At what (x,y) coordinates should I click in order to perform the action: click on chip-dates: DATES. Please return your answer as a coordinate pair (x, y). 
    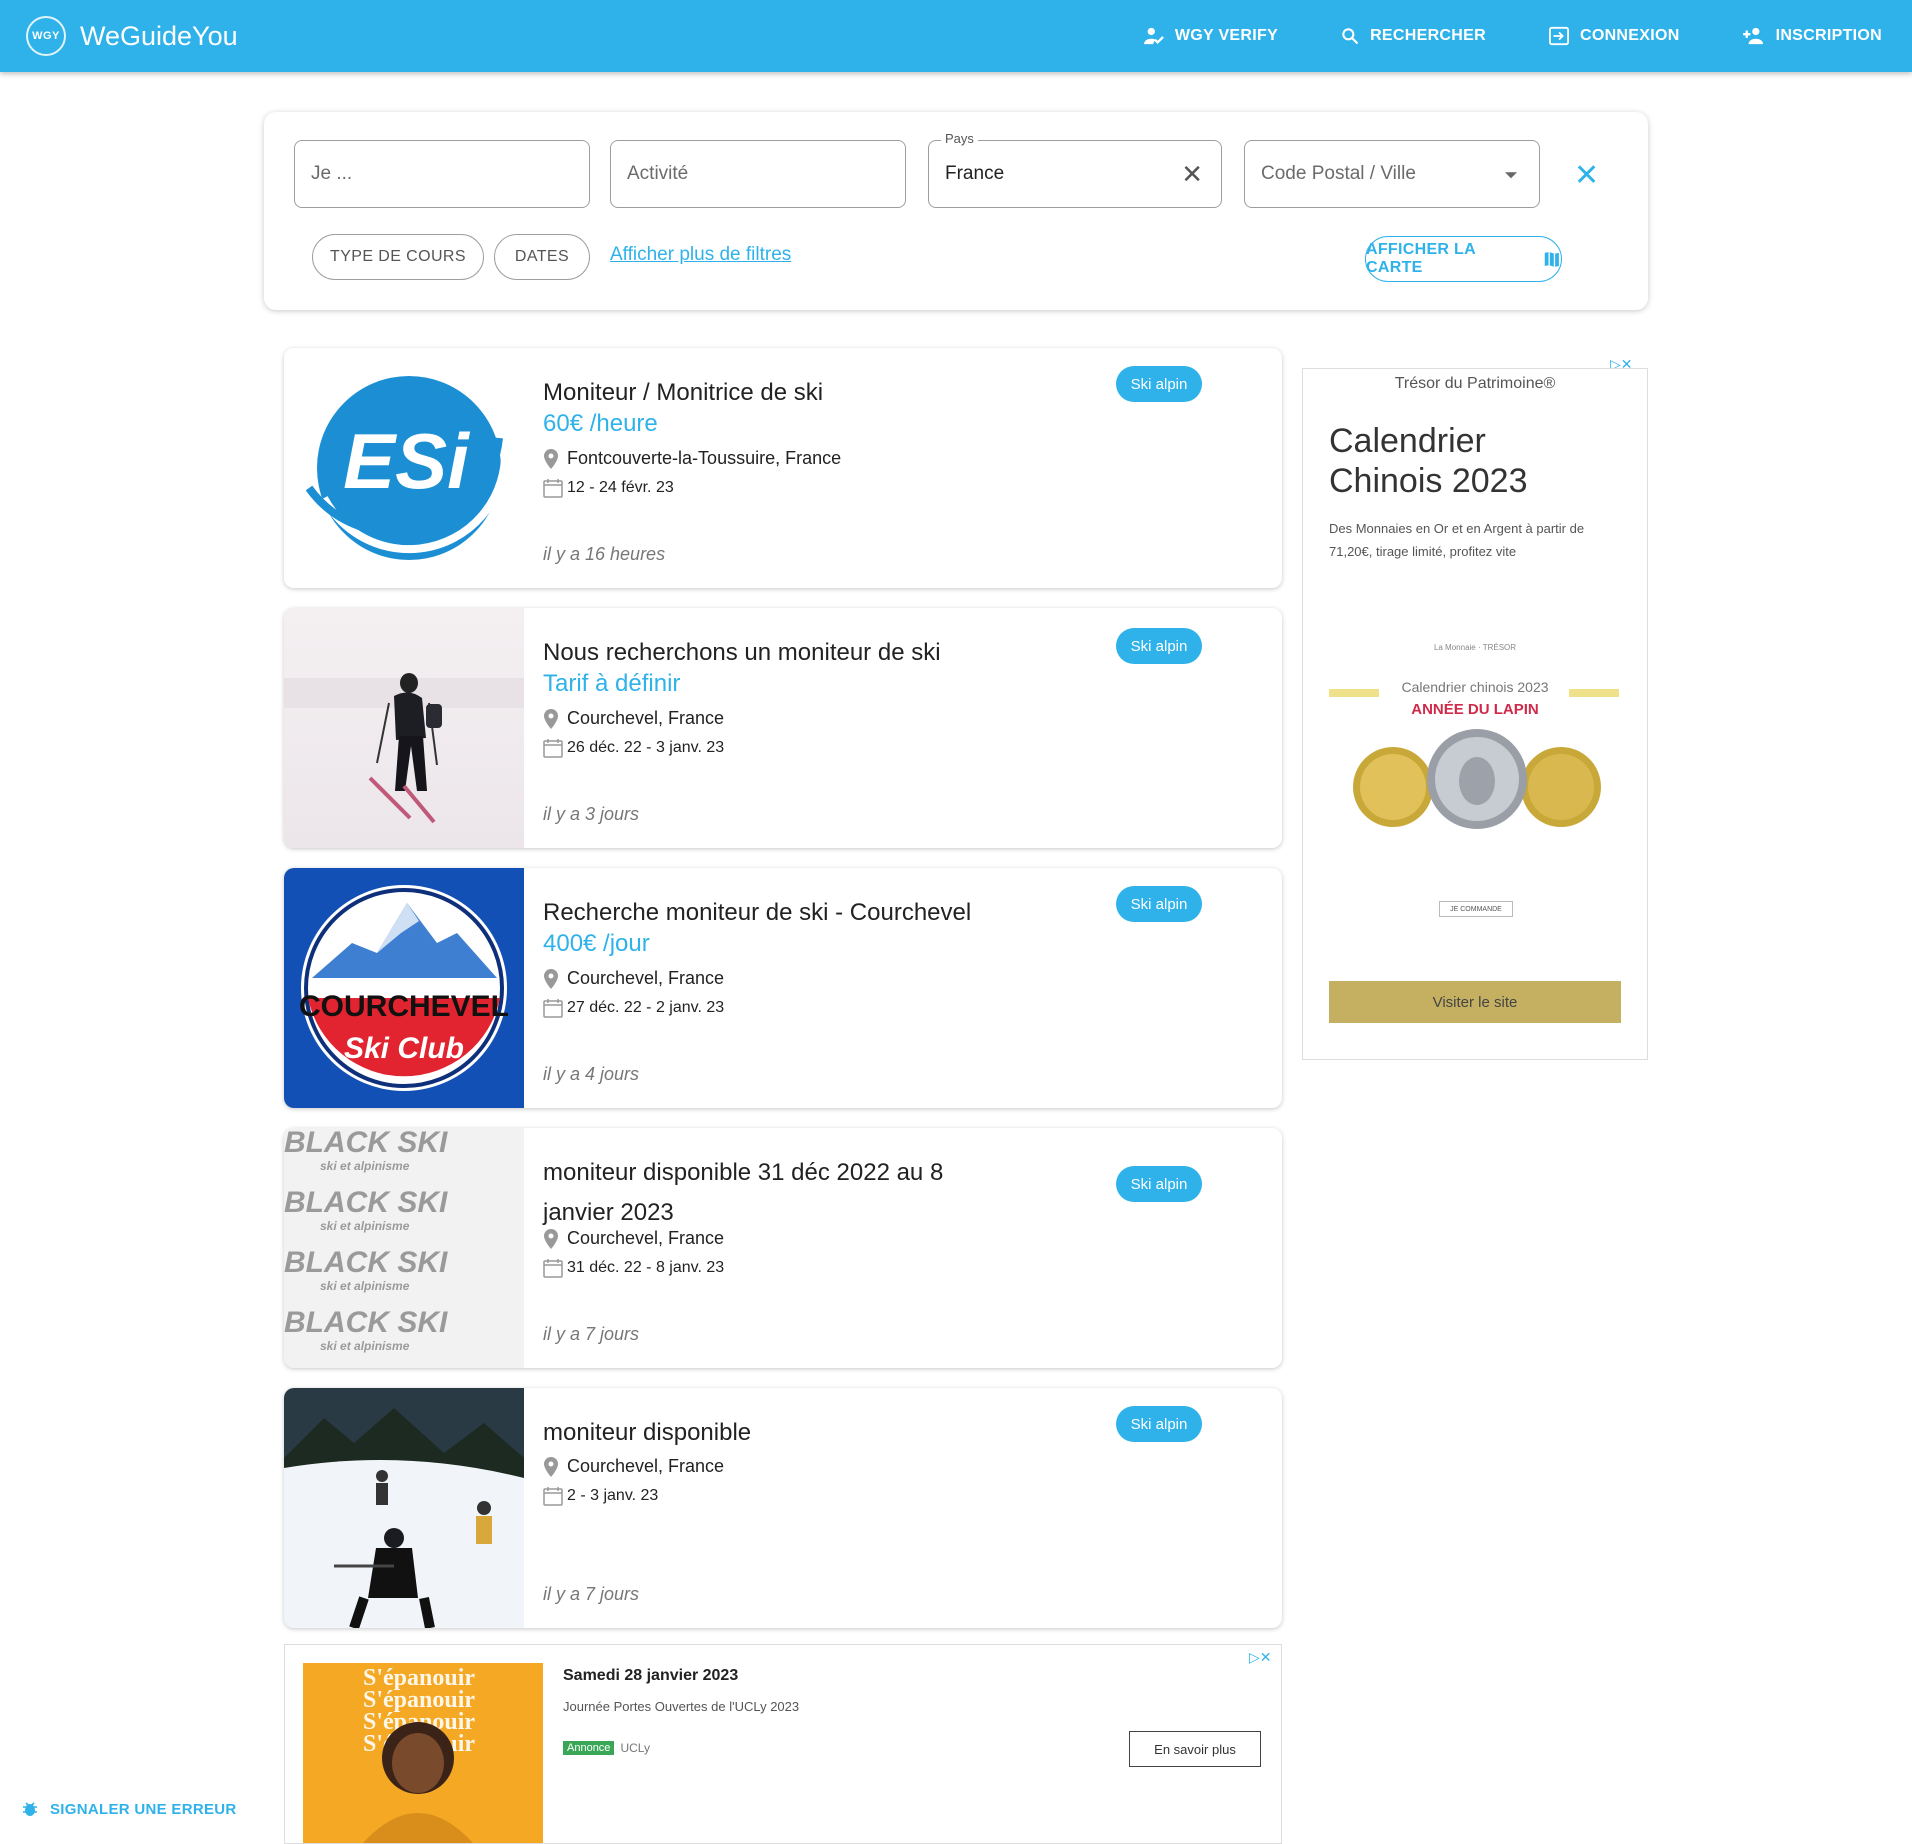
    Looking at the image, I should click on (542, 257).